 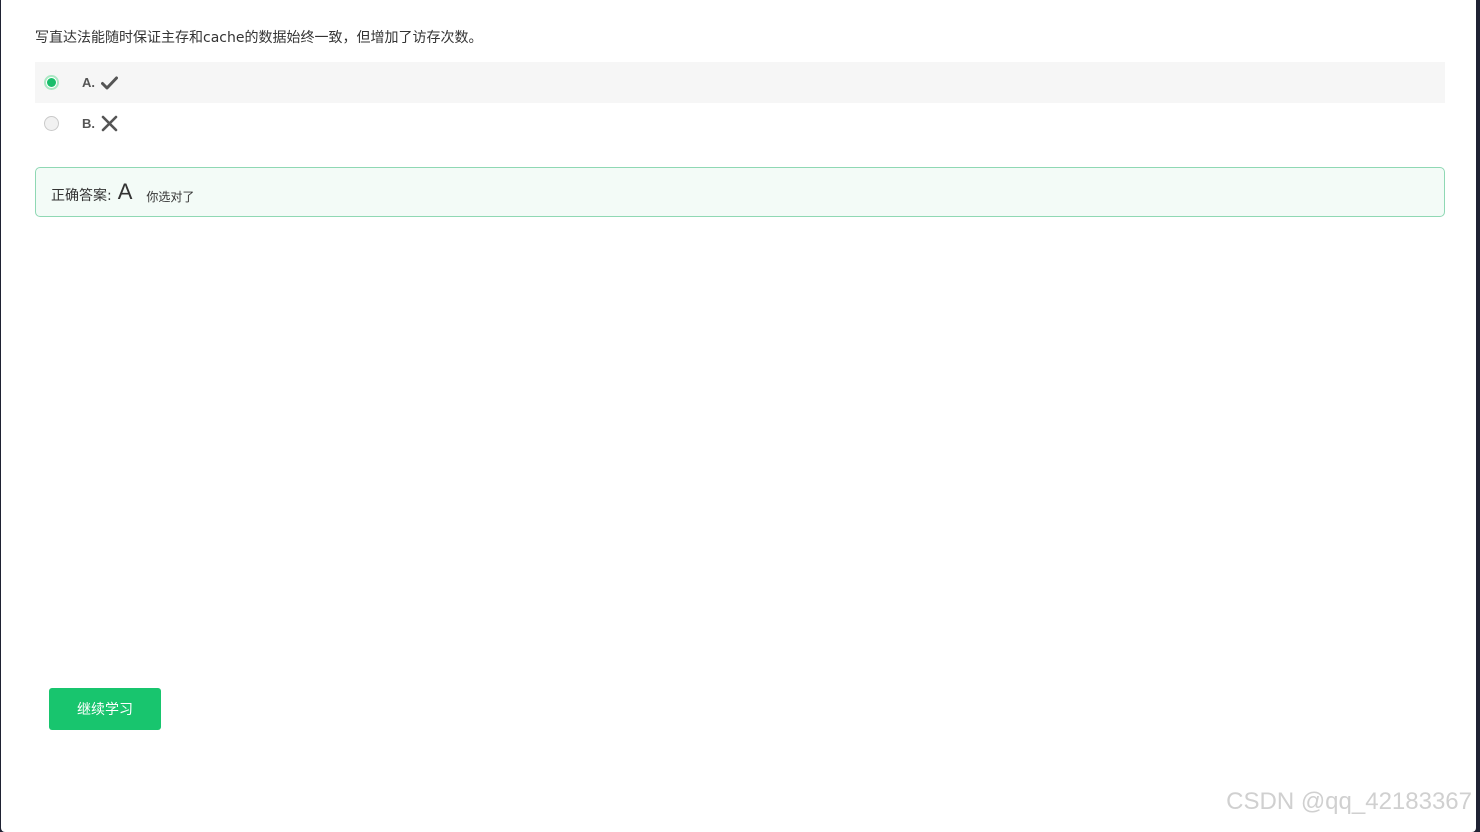 I want to click on radio-button-selected, so click(x=51, y=82).